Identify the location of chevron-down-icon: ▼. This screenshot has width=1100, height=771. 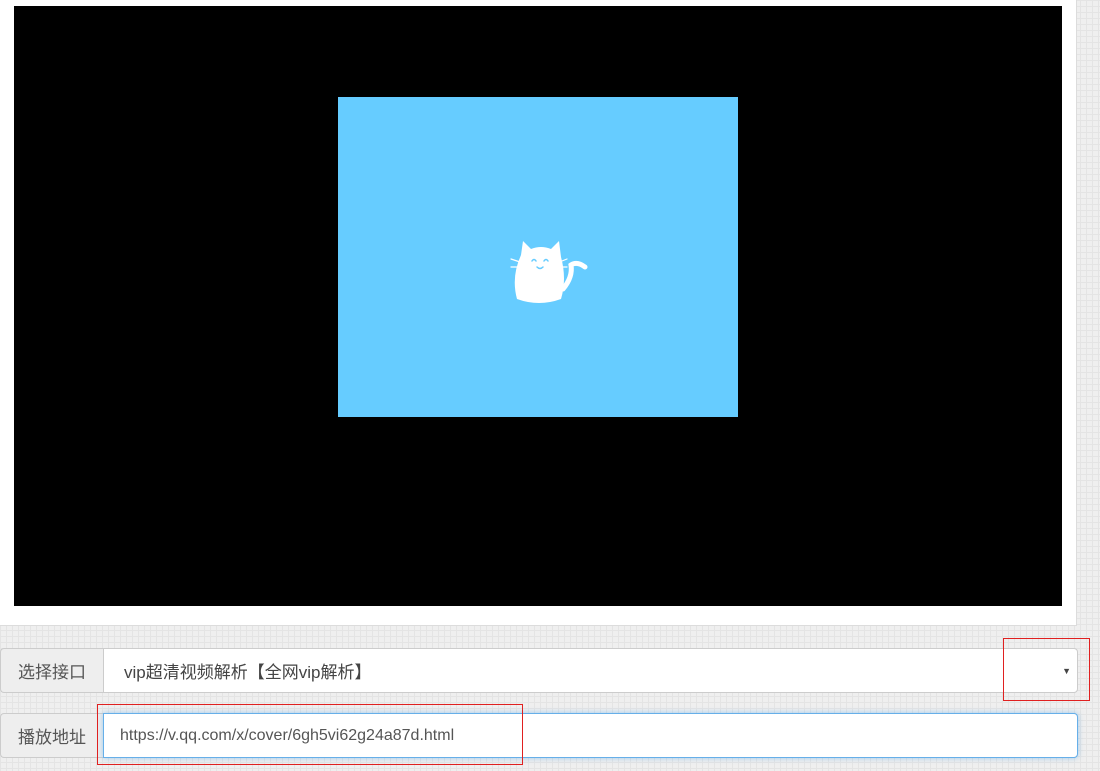
(1066, 671).